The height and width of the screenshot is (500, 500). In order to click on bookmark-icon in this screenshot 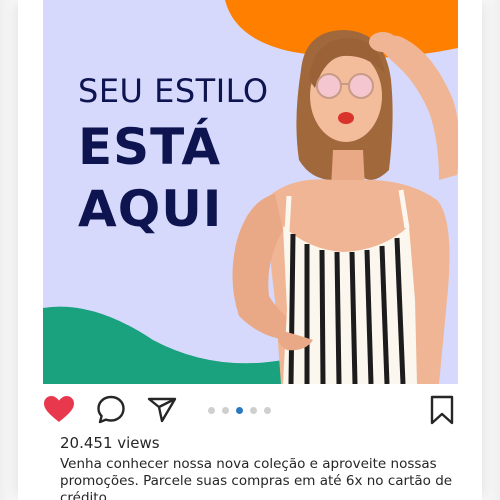, I will do `click(442, 410)`.